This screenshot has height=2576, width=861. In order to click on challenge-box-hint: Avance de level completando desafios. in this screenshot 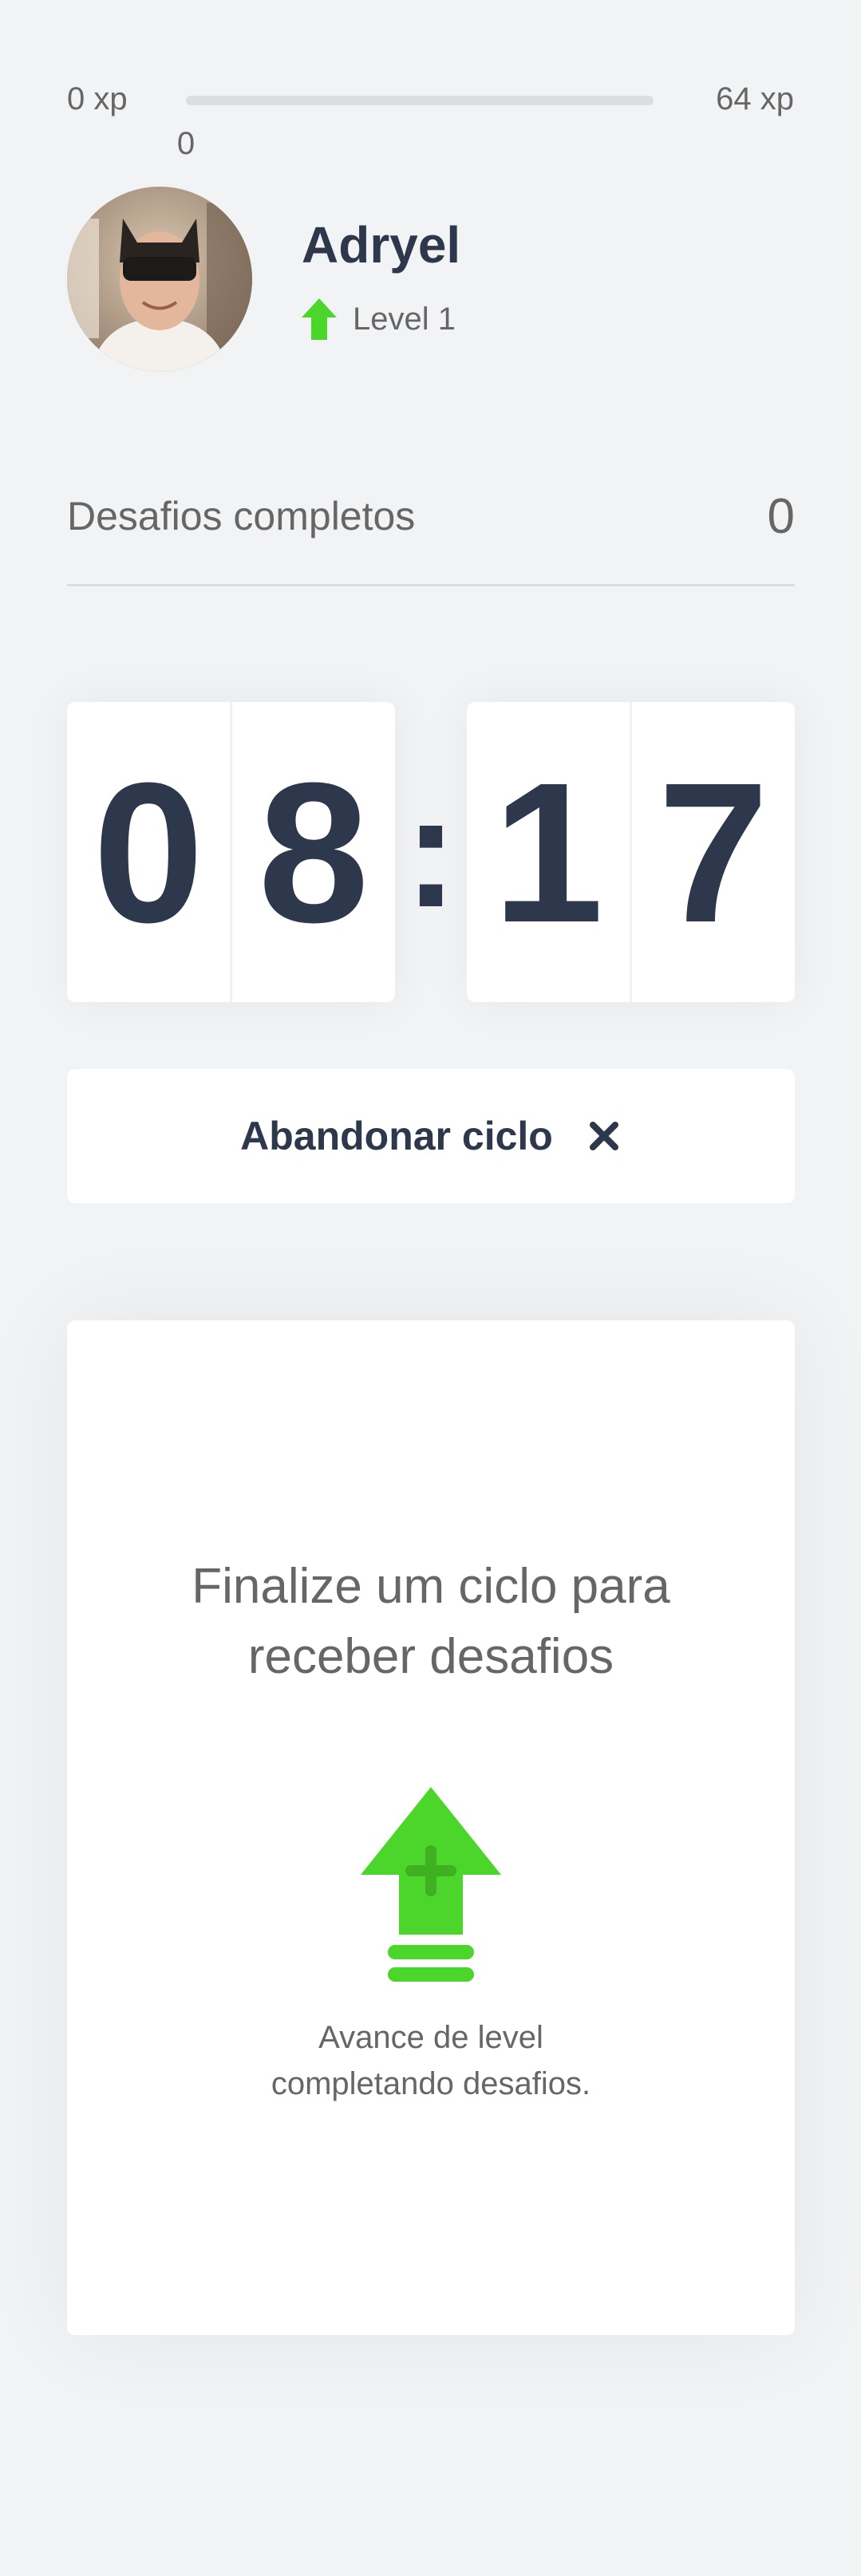, I will do `click(431, 2060)`.